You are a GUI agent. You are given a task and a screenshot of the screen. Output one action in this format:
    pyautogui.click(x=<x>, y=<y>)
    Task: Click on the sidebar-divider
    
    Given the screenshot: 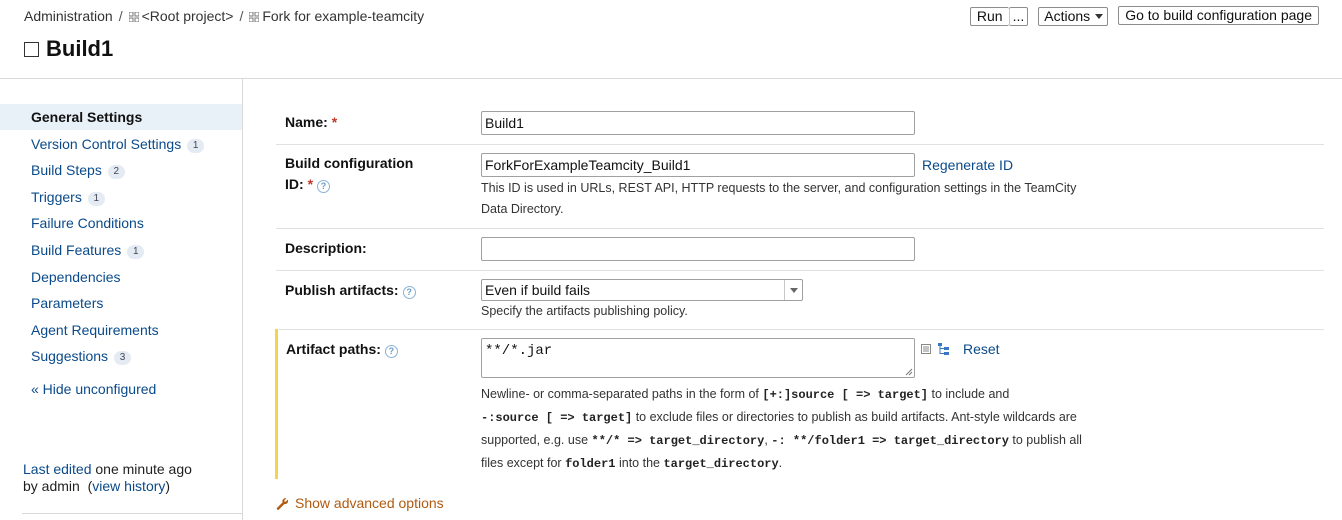 What is the action you would take?
    pyautogui.click(x=132, y=513)
    